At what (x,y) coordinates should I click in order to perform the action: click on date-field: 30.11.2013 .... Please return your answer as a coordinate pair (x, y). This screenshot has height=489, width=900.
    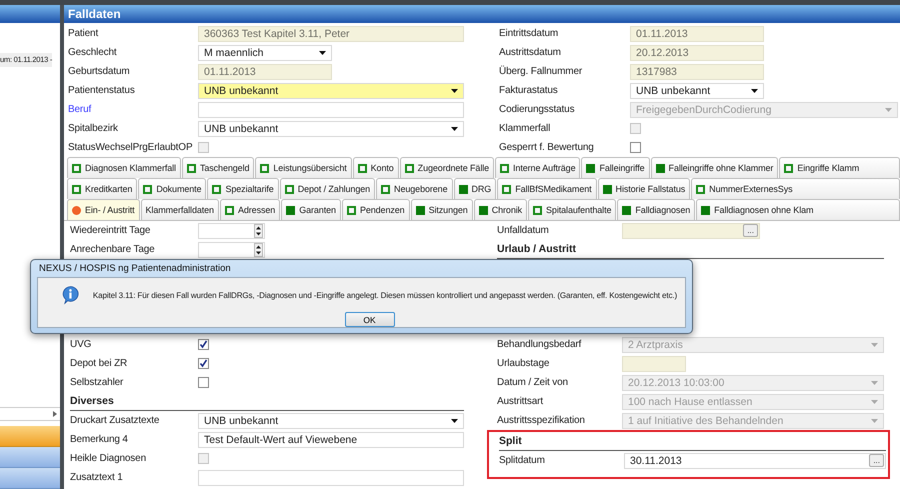
    Looking at the image, I should click on (755, 460).